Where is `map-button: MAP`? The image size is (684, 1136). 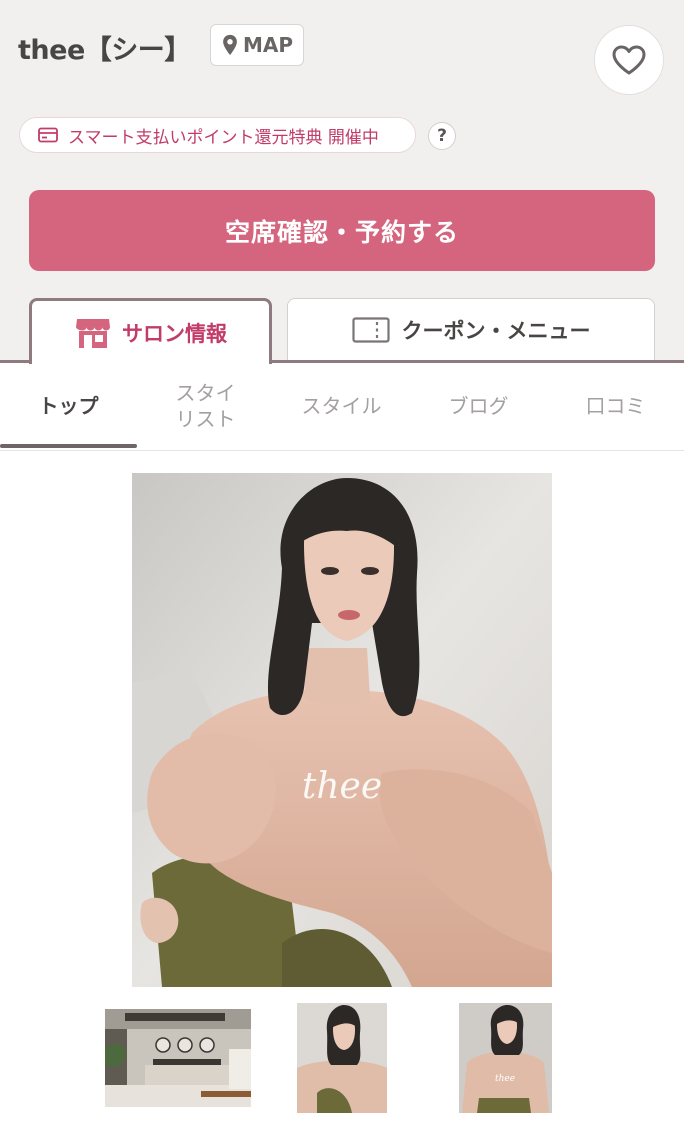 map-button: MAP is located at coordinates (257, 45).